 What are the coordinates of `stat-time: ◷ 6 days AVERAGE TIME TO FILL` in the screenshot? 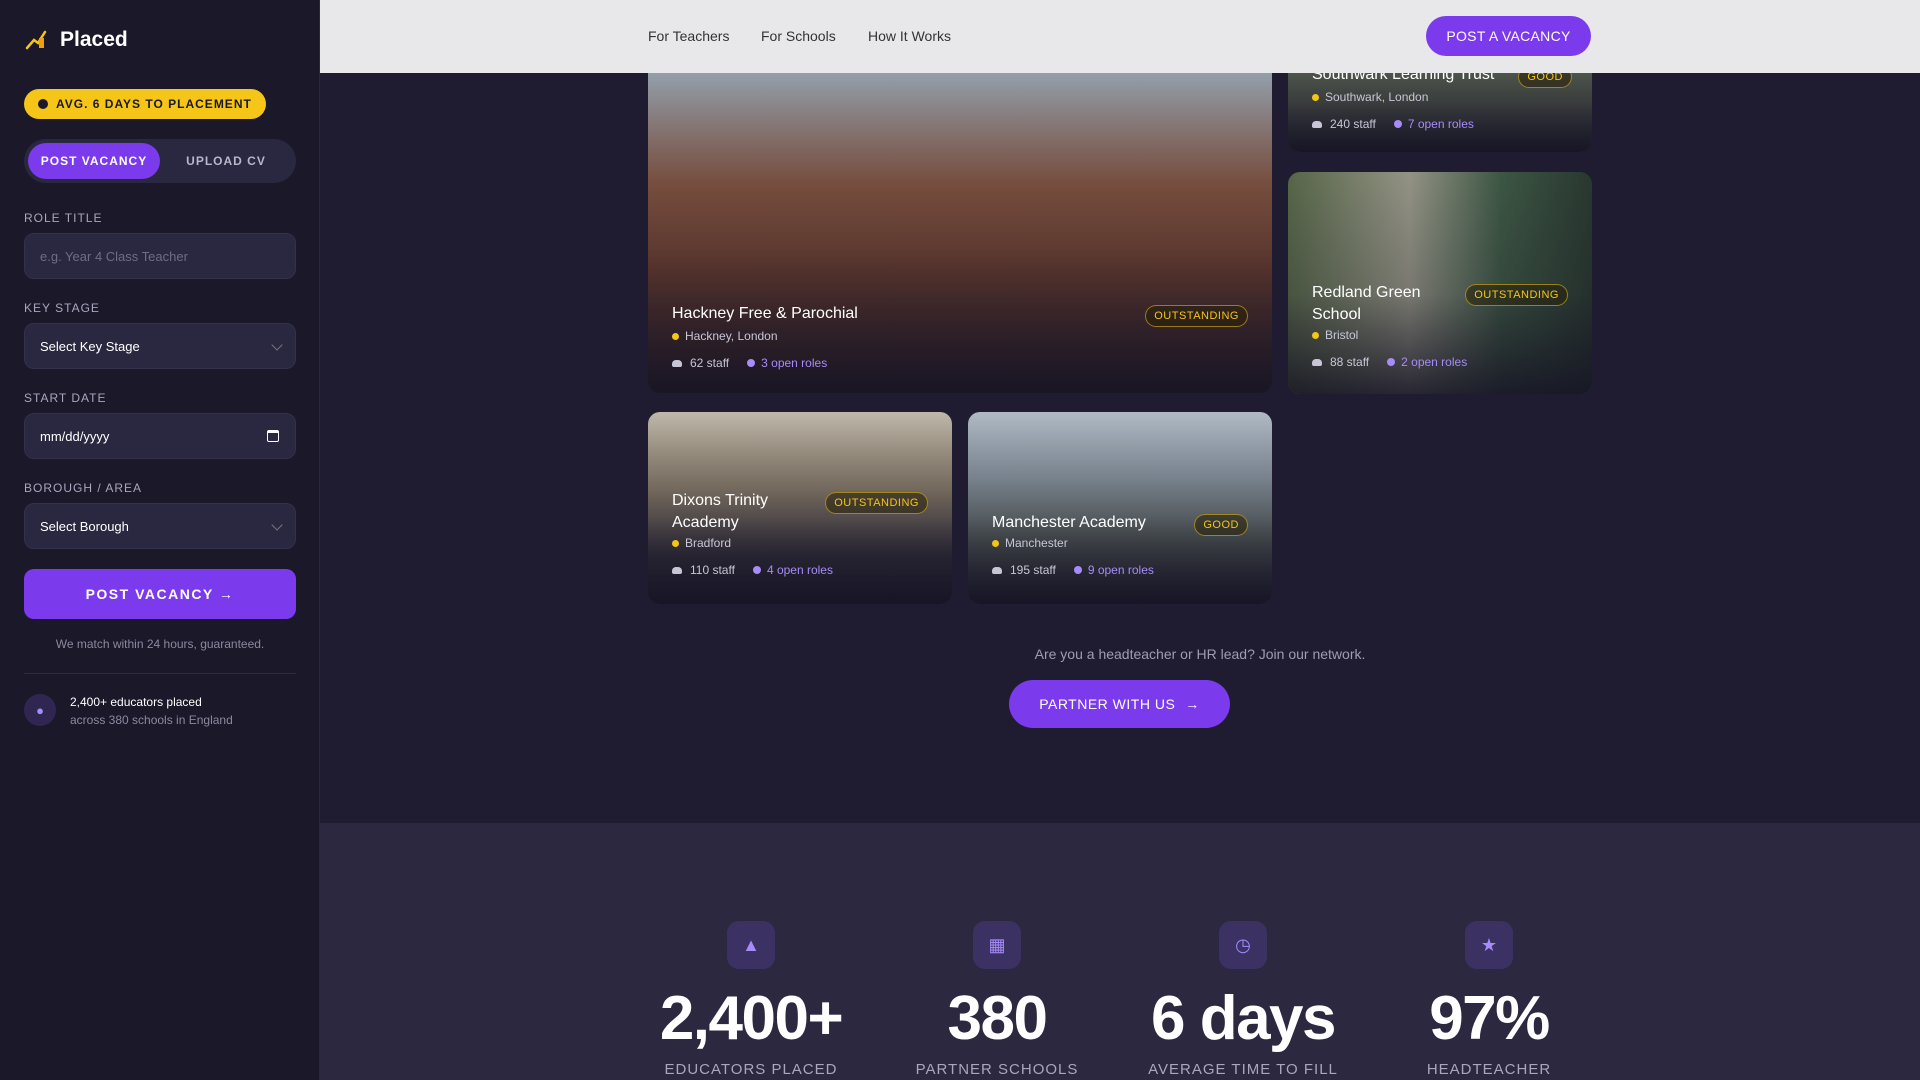 It's located at (1243, 999).